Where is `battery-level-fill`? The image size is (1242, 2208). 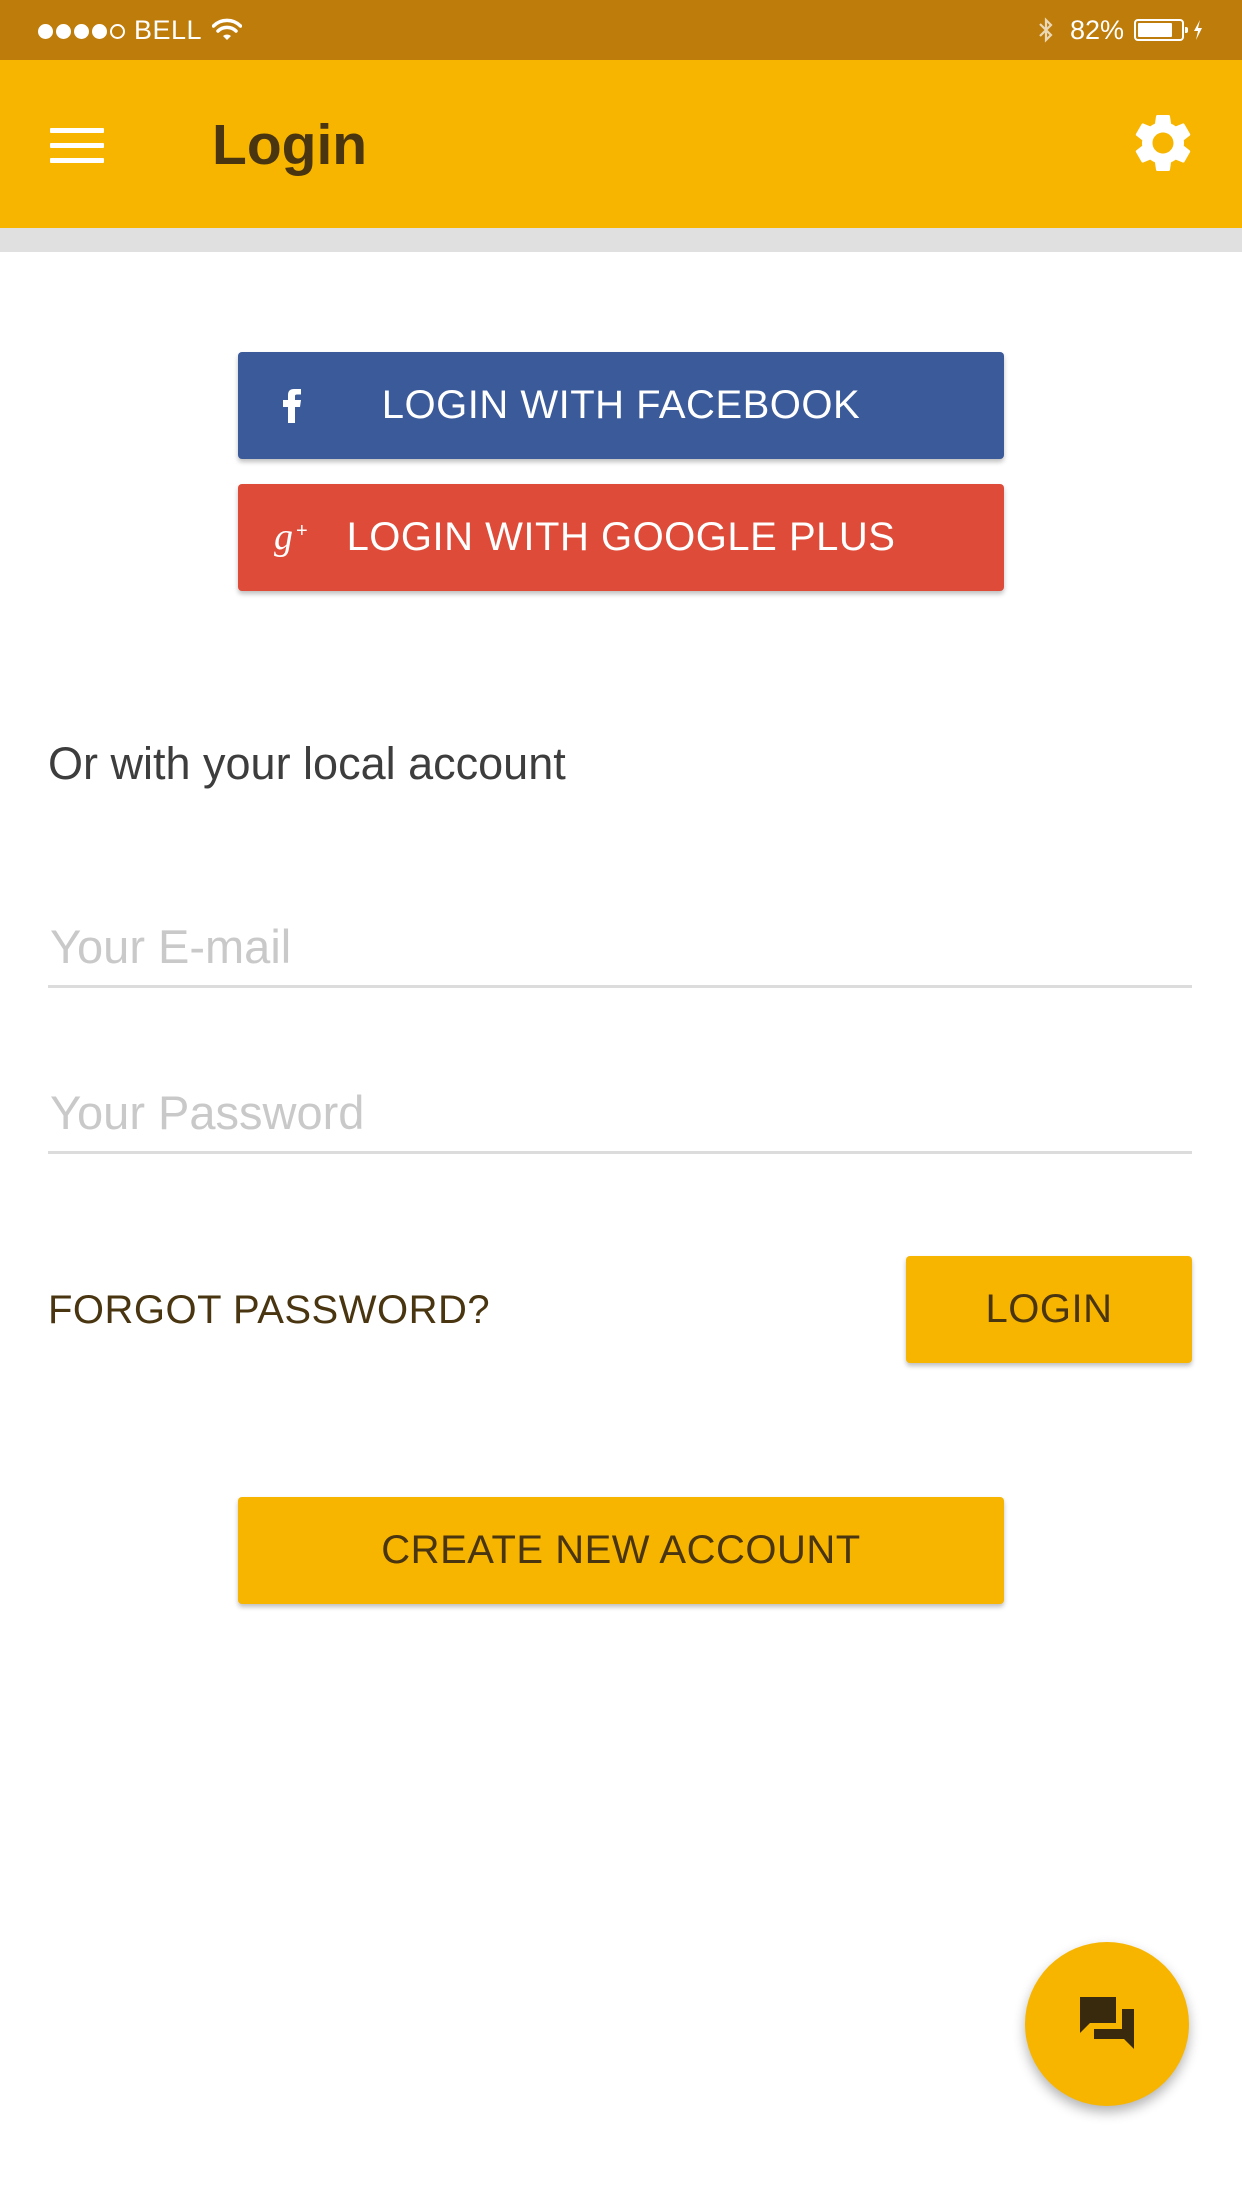
battery-level-fill is located at coordinates (1155, 30).